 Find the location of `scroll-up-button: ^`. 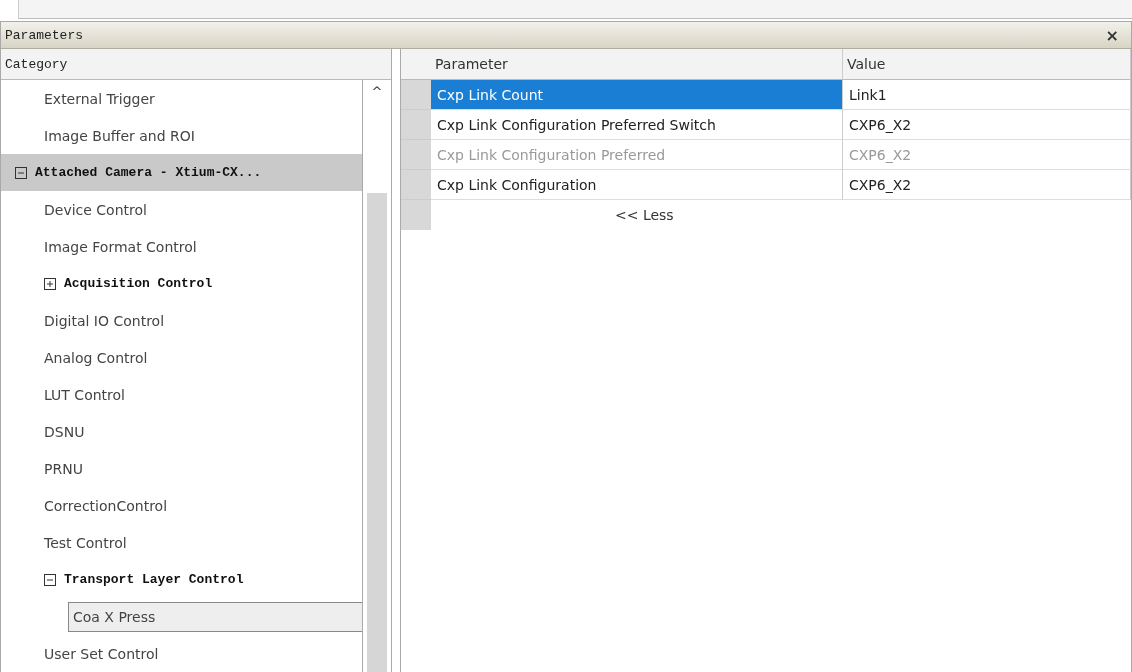

scroll-up-button: ^ is located at coordinates (377, 91).